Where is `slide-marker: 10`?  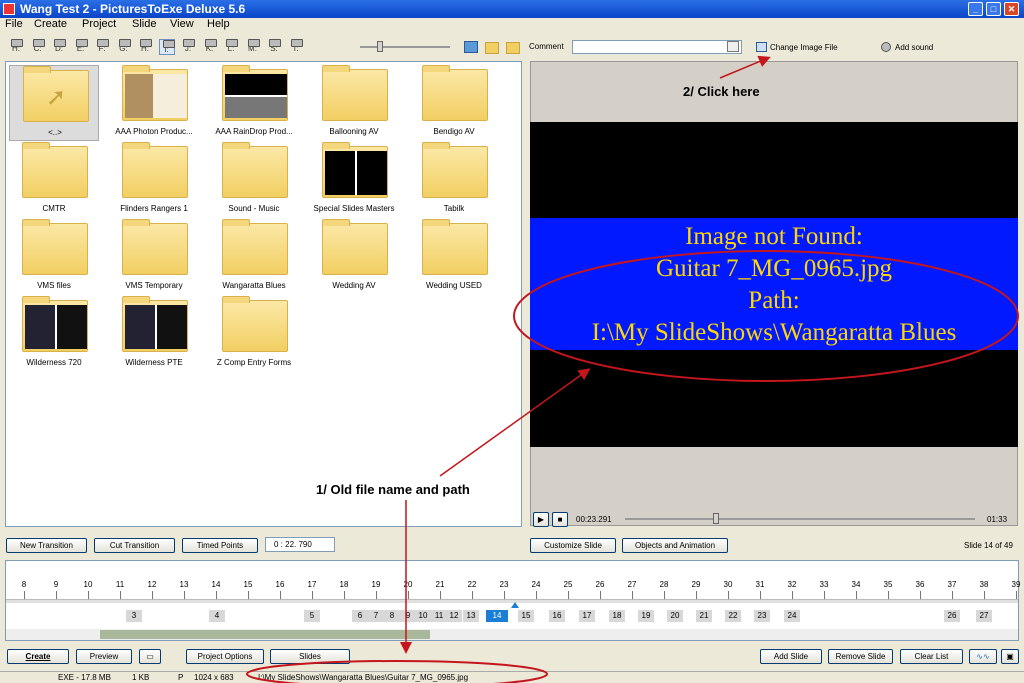
slide-marker: 10 is located at coordinates (423, 616).